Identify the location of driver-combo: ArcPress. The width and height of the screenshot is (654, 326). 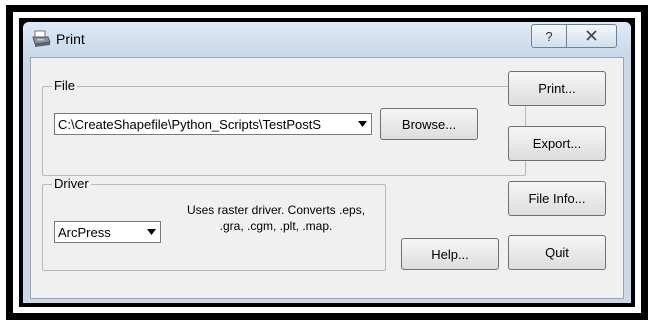
(107, 232).